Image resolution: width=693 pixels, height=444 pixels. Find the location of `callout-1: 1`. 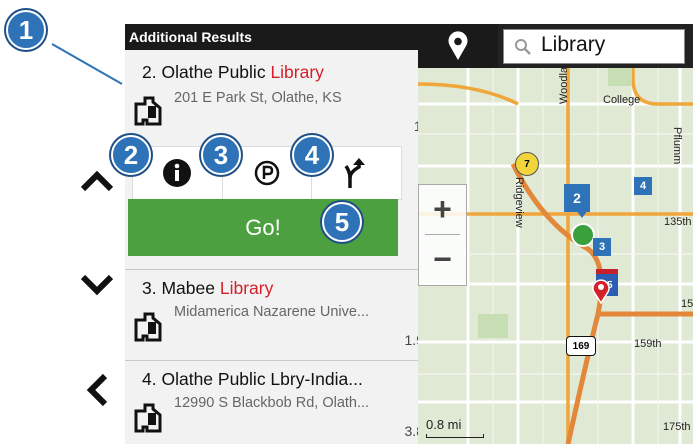

callout-1: 1 is located at coordinates (26, 30).